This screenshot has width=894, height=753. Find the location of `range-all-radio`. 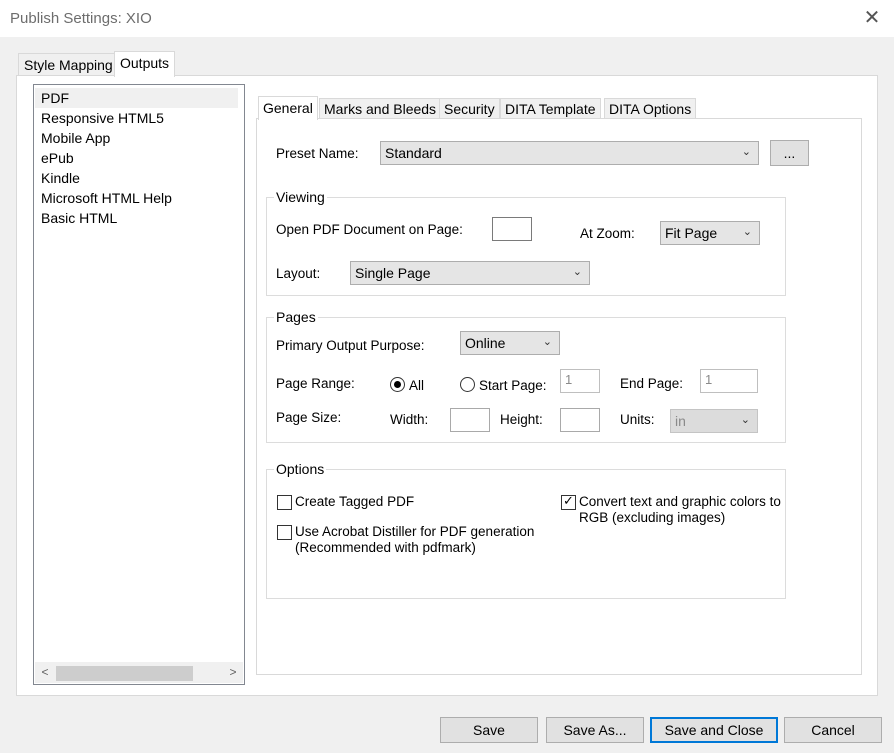

range-all-radio is located at coordinates (397, 384).